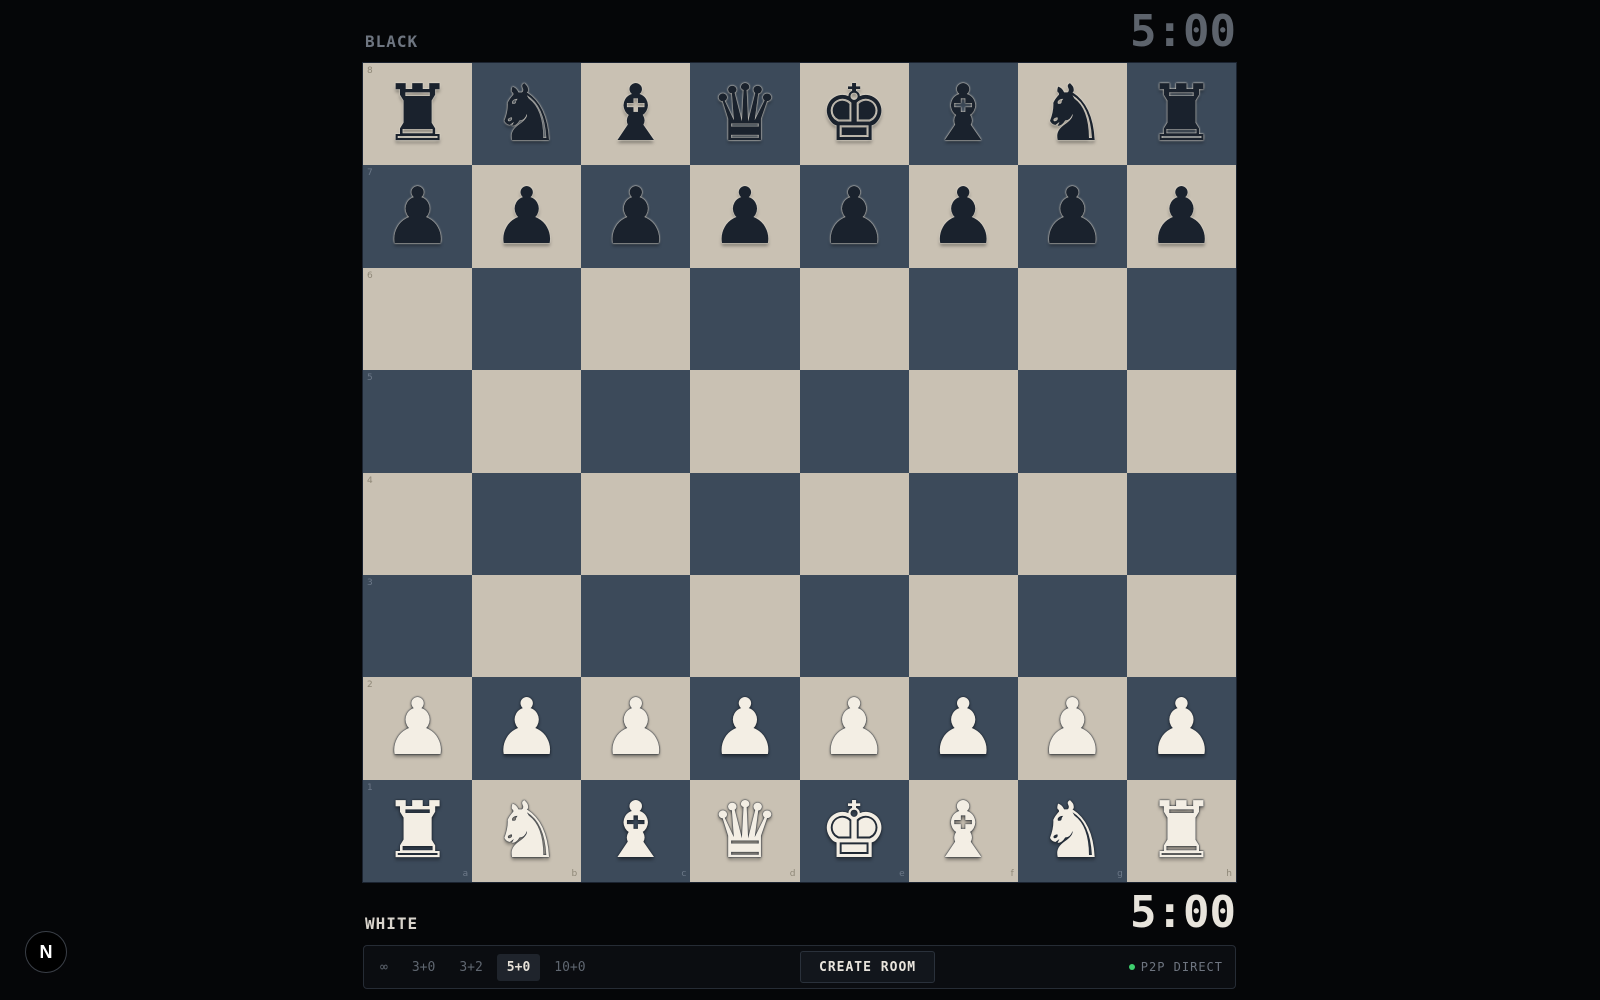 Image resolution: width=1600 pixels, height=1000 pixels. I want to click on white-king-icon: ♚, so click(854, 831).